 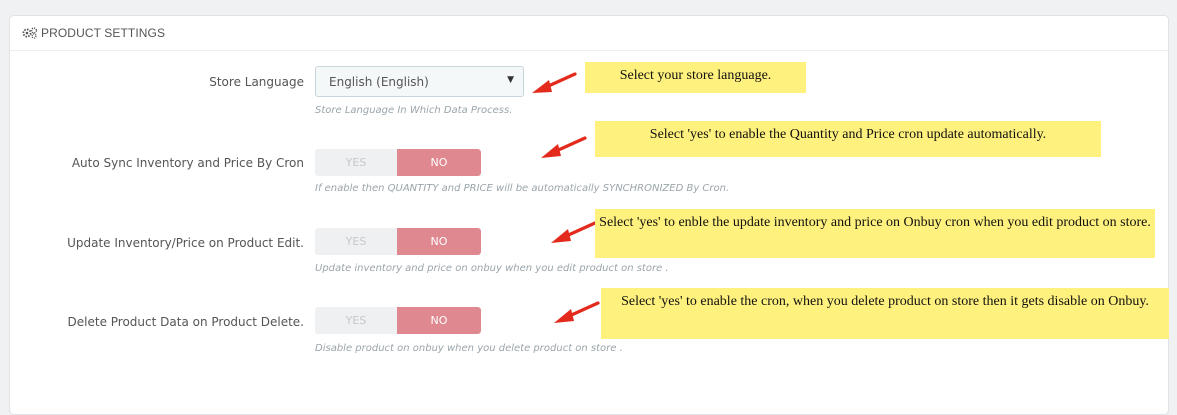 What do you see at coordinates (356, 162) in the screenshot?
I see `auto-sync-yes-option: YES` at bounding box center [356, 162].